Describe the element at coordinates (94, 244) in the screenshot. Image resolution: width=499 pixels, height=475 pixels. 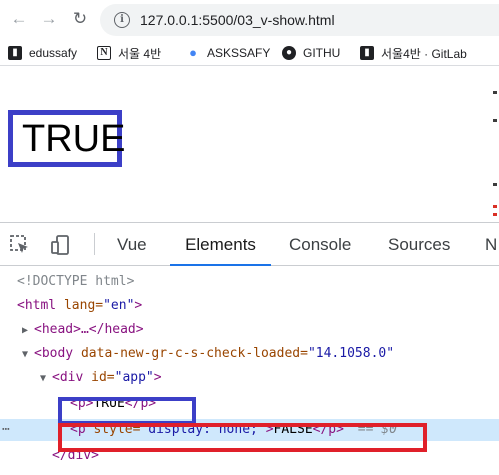
I see `toolbar-divider` at that location.